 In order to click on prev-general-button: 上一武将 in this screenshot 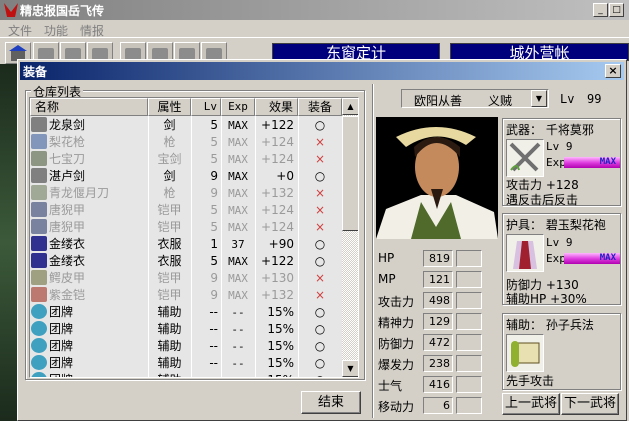, I will do `click(531, 404)`.